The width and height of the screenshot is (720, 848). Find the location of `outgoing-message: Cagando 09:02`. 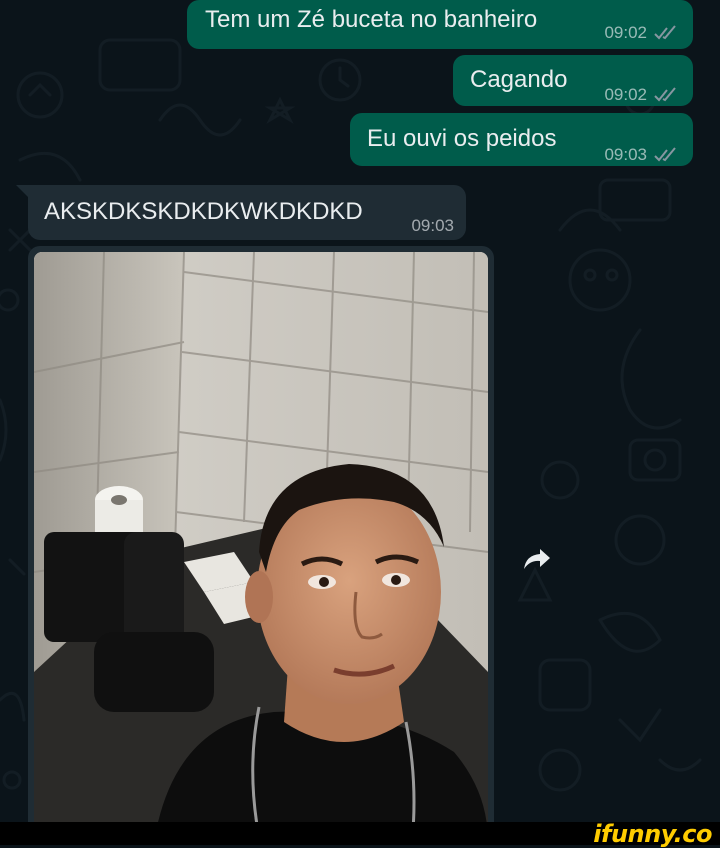

outgoing-message: Cagando 09:02 is located at coordinates (573, 80).